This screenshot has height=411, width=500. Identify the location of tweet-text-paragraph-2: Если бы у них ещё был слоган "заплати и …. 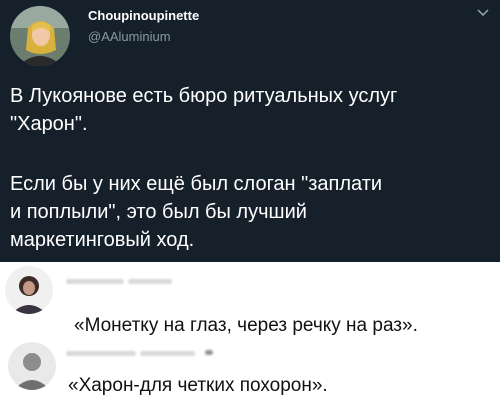
(196, 212).